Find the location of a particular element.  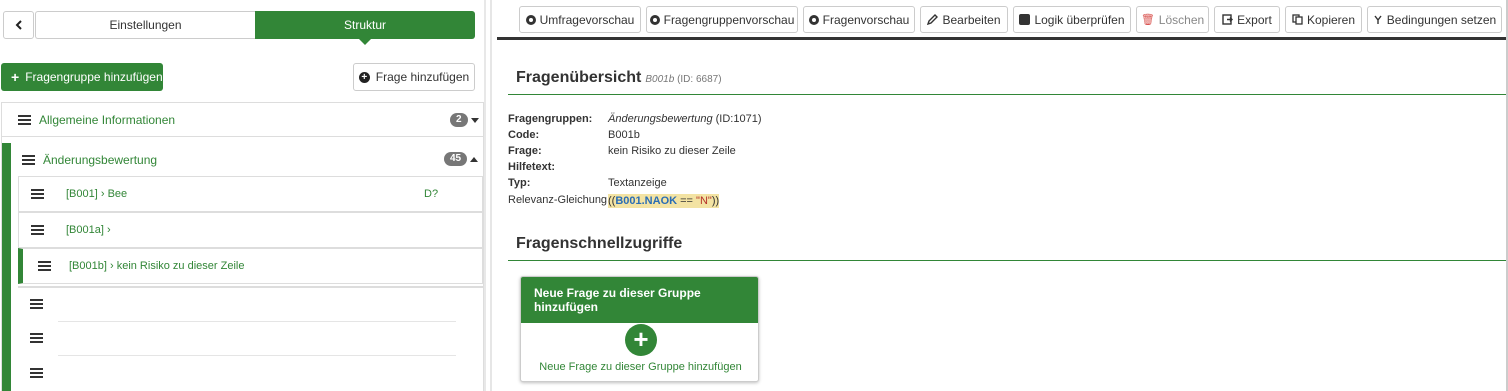

detail-type: Typ: Textanzeige is located at coordinates (587, 183).